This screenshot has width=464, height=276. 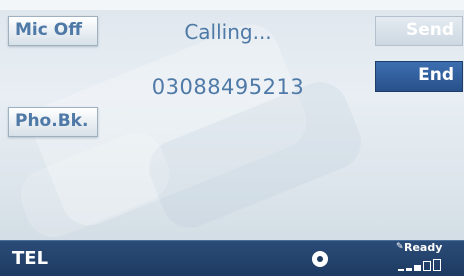 I want to click on ready-indicator: ✎ Ready, so click(x=430, y=258).